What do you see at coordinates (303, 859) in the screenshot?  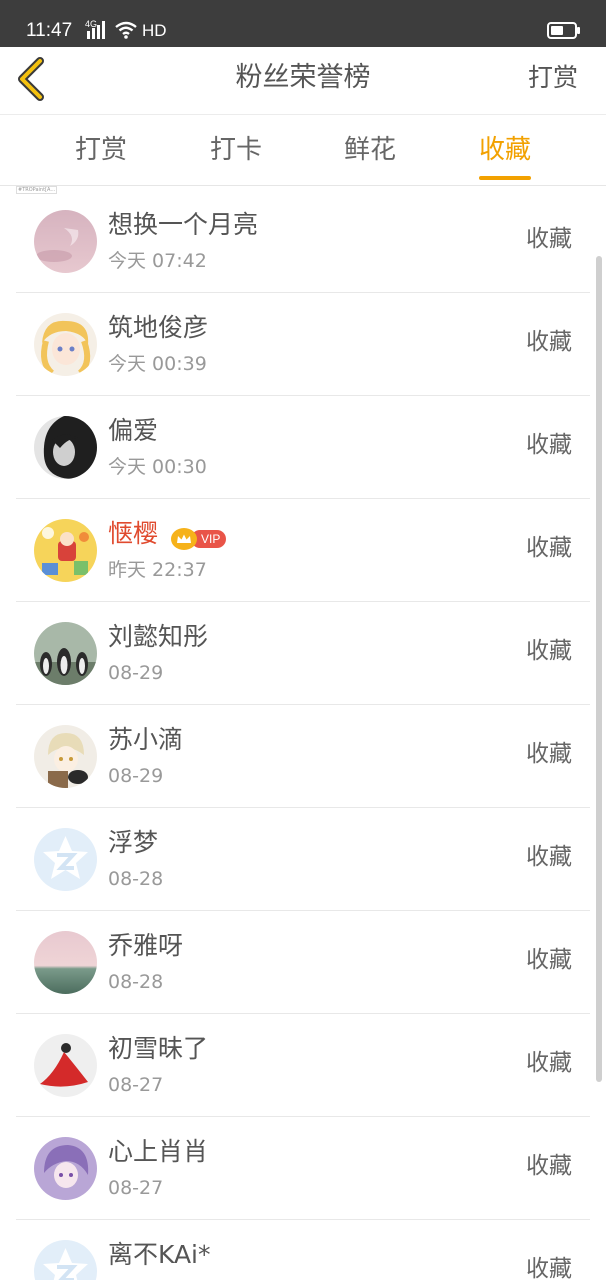 I see `list-item: 浮梦 08-28 收藏` at bounding box center [303, 859].